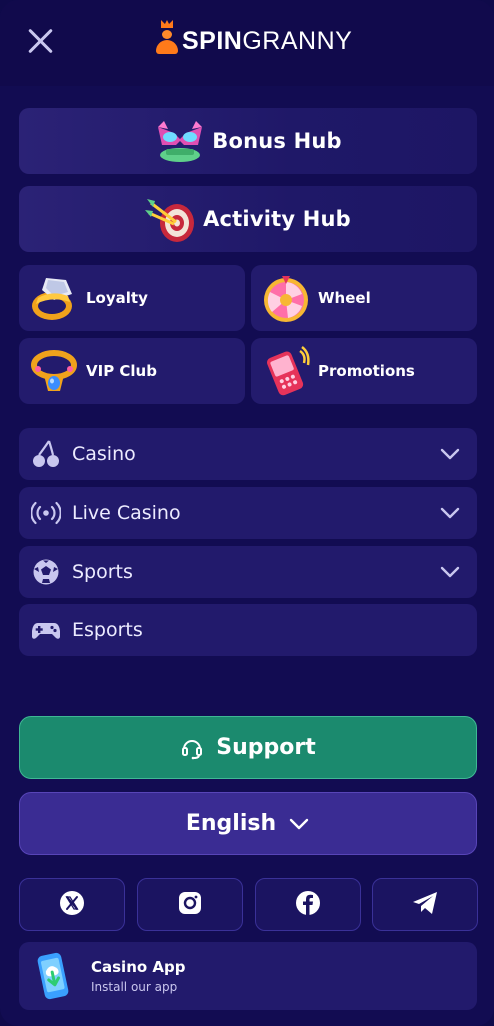 The height and width of the screenshot is (1026, 494). Describe the element at coordinates (126, 513) in the screenshot. I see `nav-label-live-casino: Live Casino` at that location.